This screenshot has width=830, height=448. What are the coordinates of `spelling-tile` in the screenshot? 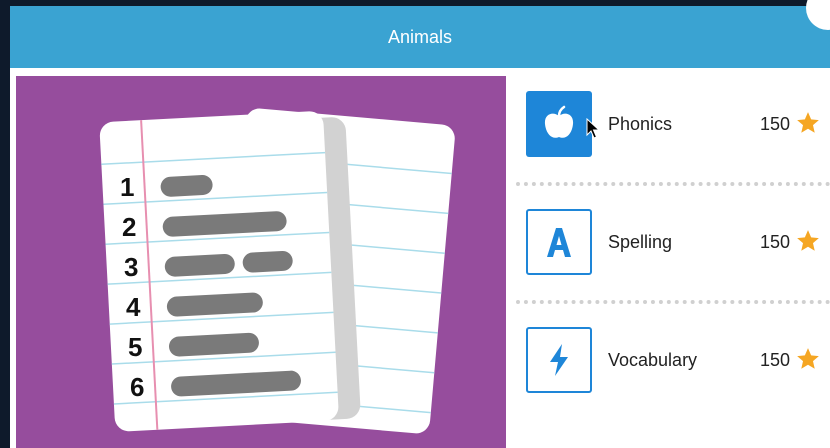 It's located at (559, 242).